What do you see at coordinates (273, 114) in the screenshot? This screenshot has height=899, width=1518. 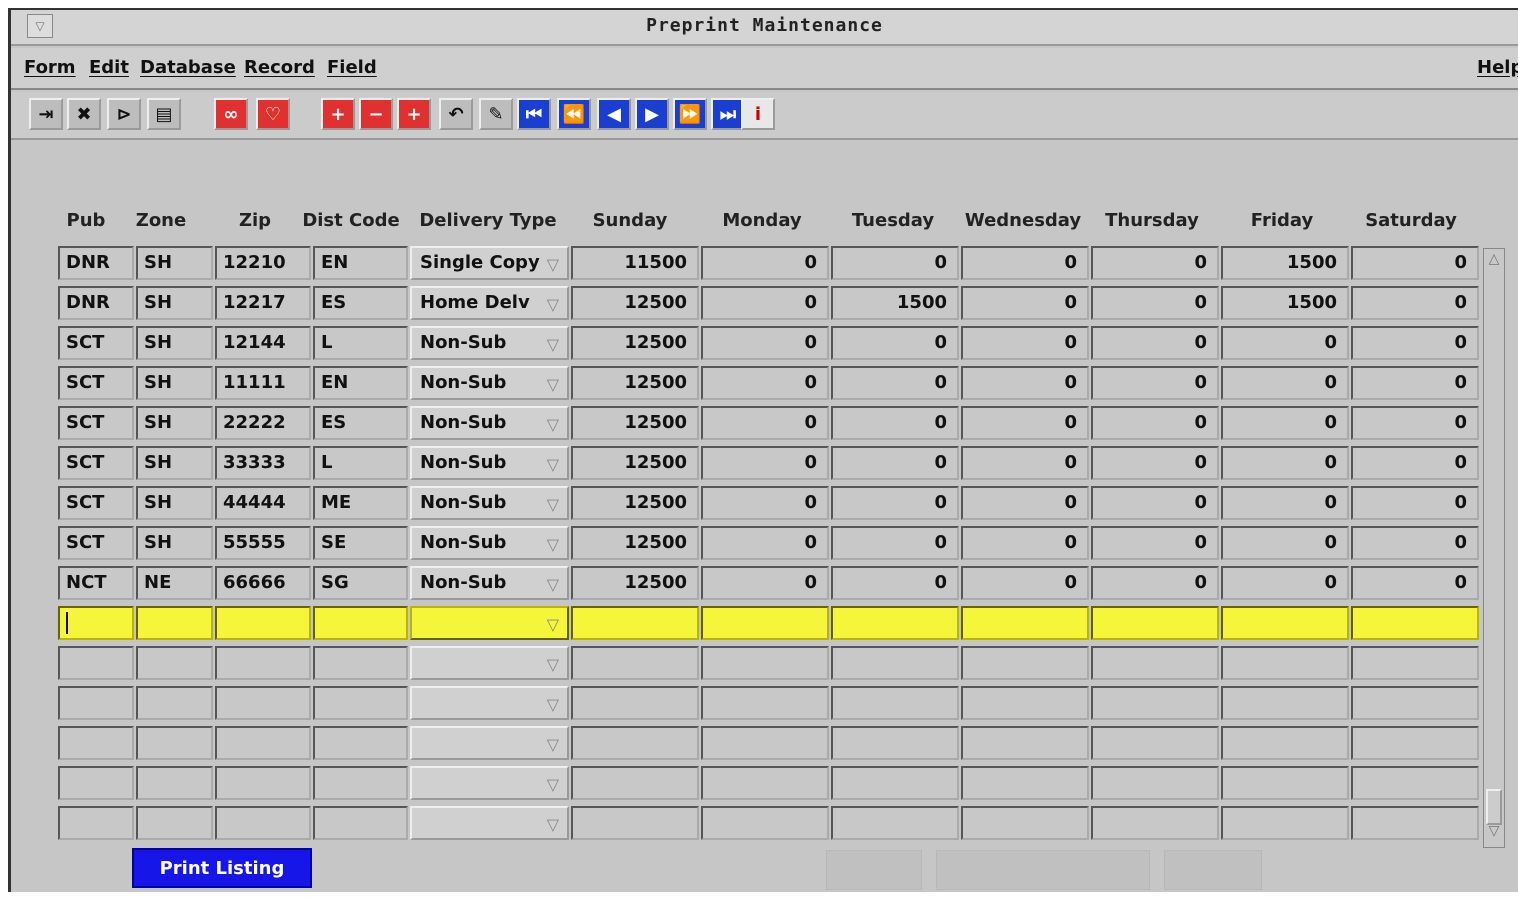 I see `count-icon: ♡` at bounding box center [273, 114].